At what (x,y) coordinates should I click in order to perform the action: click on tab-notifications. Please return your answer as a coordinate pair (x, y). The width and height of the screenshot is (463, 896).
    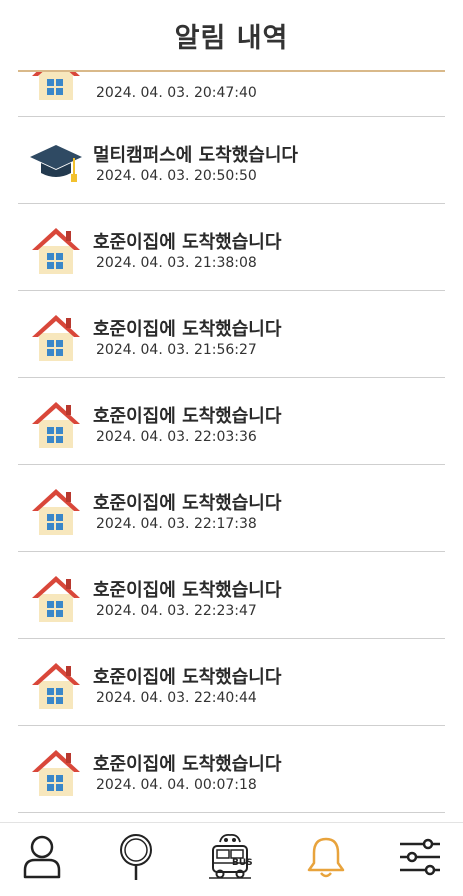
    Looking at the image, I should click on (326, 859).